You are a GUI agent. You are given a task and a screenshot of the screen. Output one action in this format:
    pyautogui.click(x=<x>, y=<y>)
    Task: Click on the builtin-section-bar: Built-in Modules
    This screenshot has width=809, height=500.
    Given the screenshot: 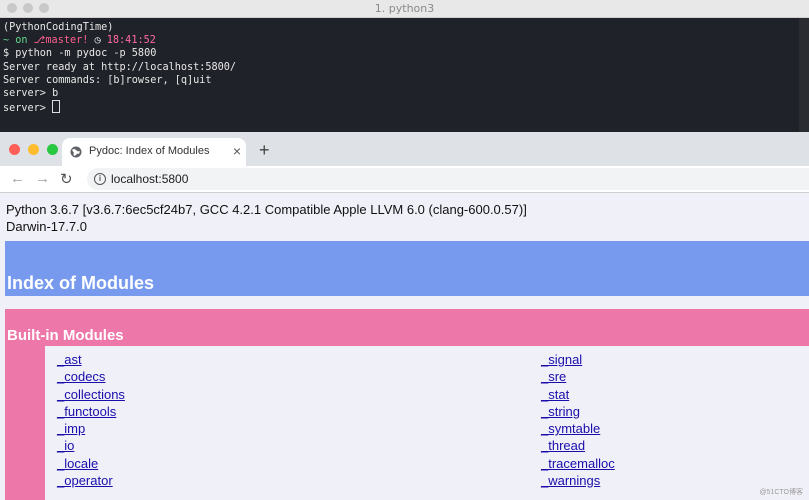 What is the action you would take?
    pyautogui.click(x=407, y=327)
    